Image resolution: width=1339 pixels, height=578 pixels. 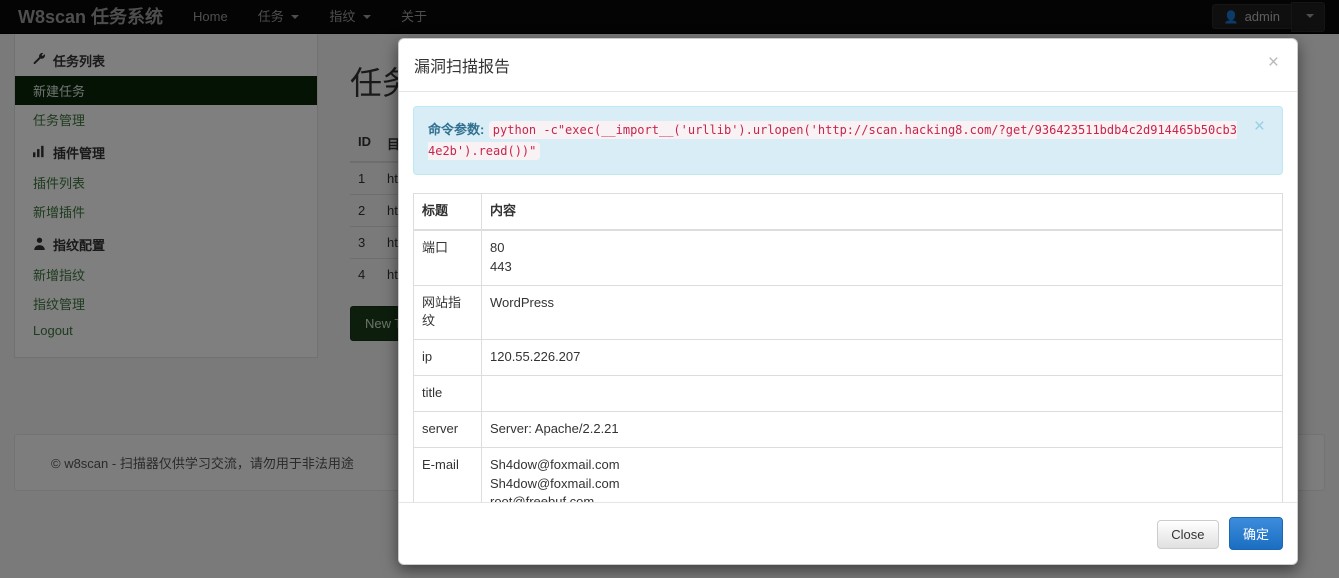 What do you see at coordinates (1255, 533) in the screenshot?
I see `confirm-button: 确定` at bounding box center [1255, 533].